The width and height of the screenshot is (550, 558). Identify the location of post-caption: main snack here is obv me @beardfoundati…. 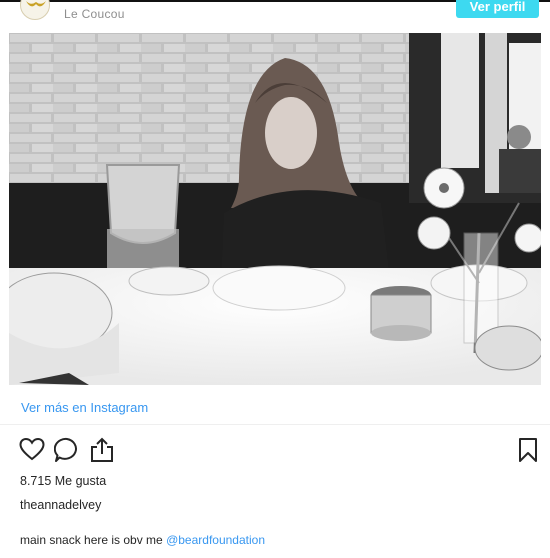
(142, 540).